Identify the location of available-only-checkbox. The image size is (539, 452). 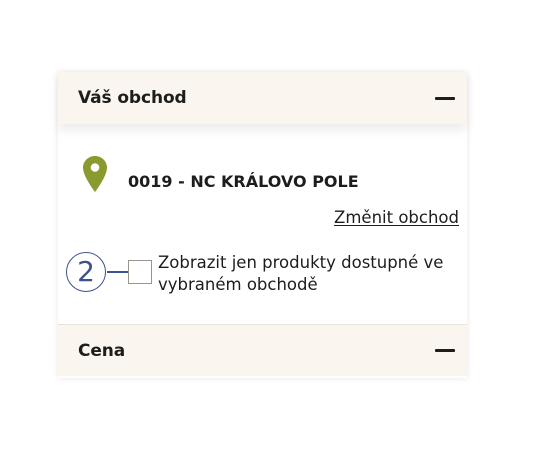
(140, 272).